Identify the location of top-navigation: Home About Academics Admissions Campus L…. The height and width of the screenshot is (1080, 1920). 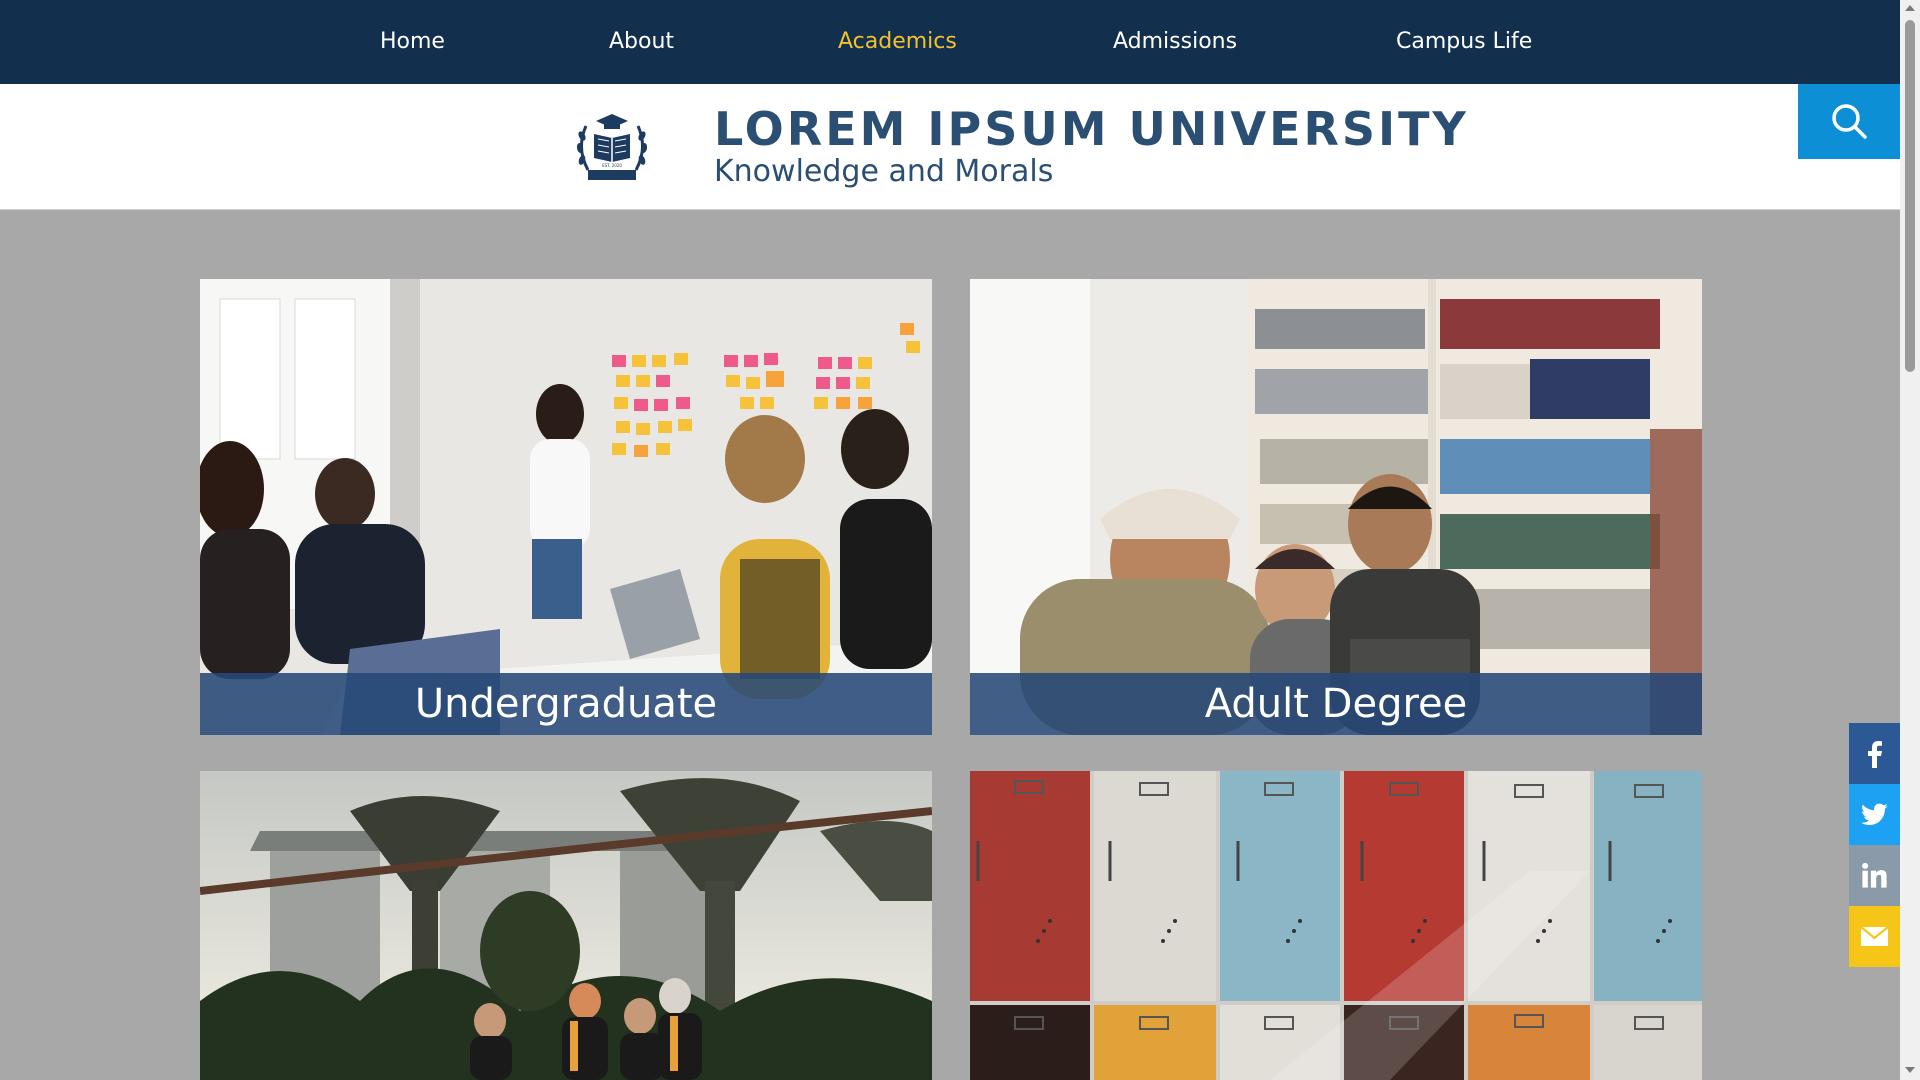
(950, 42).